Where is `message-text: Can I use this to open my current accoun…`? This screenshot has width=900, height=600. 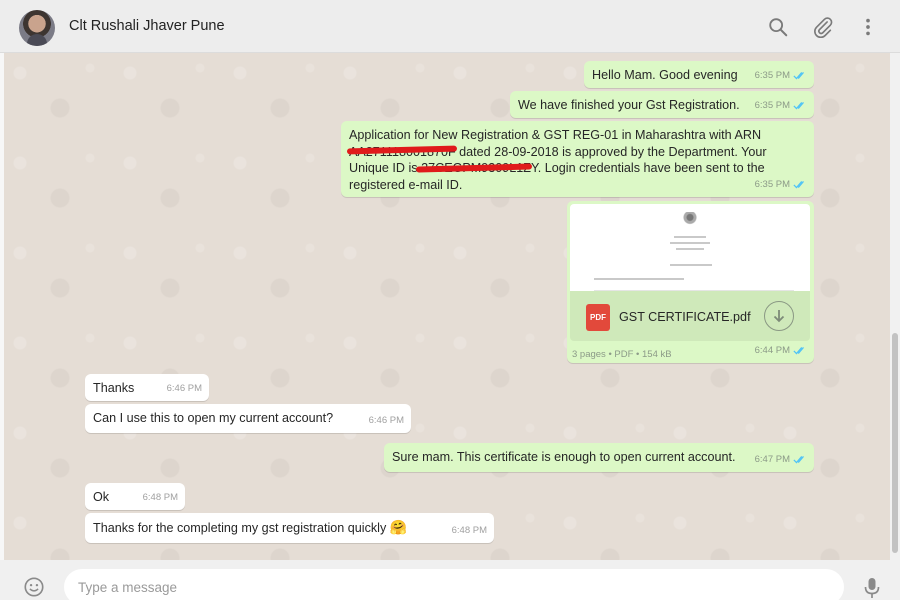
message-text: Can I use this to open my current accoun… is located at coordinates (213, 418).